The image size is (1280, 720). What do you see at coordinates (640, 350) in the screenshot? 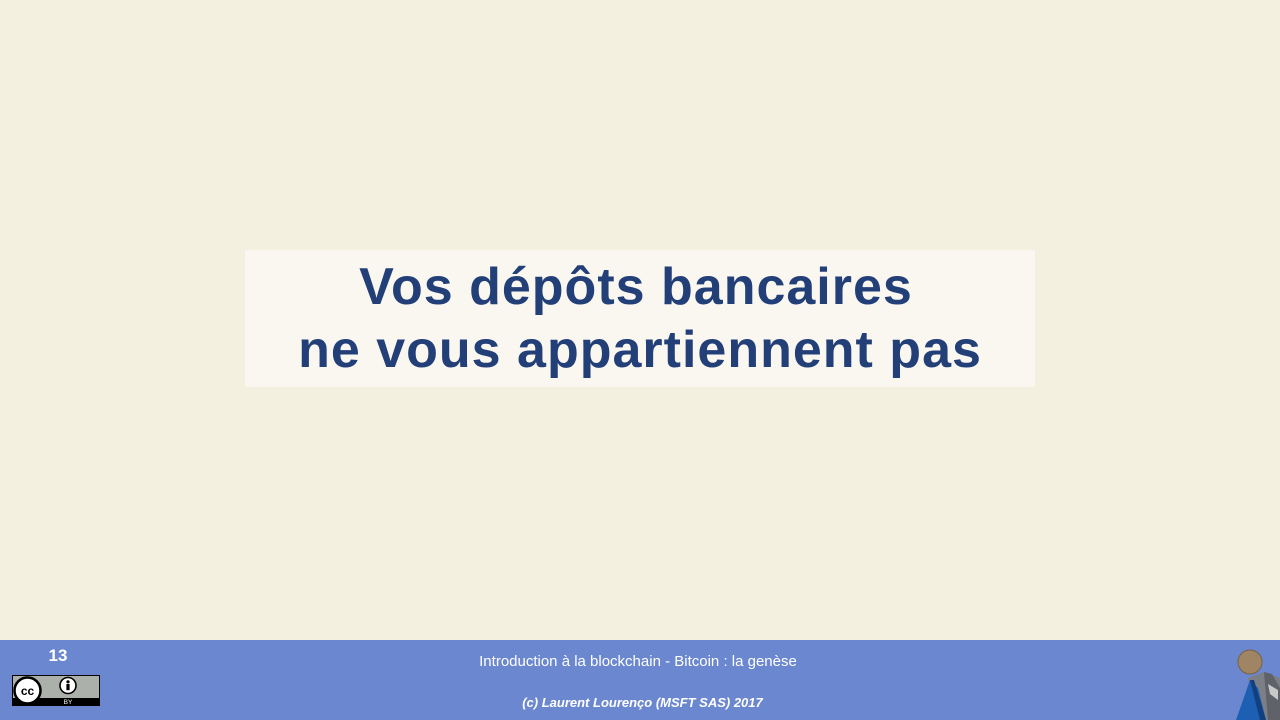
I see `title-line-2: ne vous appartiennent pas` at bounding box center [640, 350].